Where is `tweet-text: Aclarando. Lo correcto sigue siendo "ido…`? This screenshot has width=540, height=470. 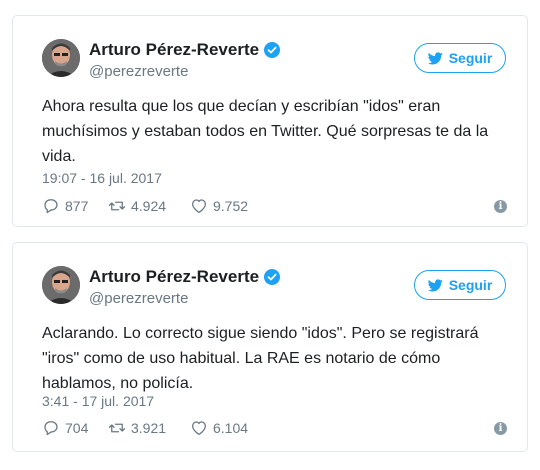
tweet-text: Aclarando. Lo correcto sigue siendo "ido… is located at coordinates (260, 358).